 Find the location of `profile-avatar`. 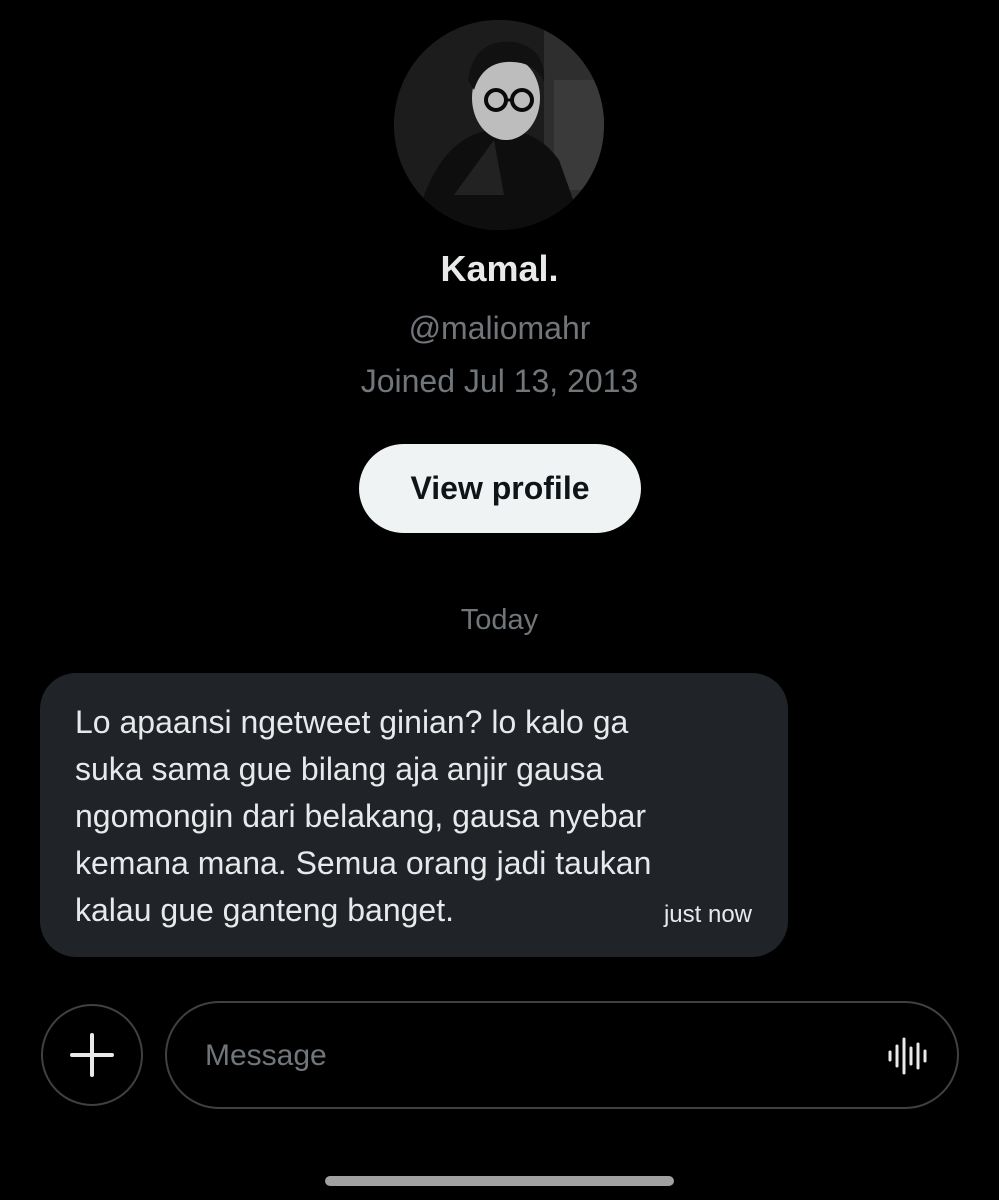

profile-avatar is located at coordinates (499, 125).